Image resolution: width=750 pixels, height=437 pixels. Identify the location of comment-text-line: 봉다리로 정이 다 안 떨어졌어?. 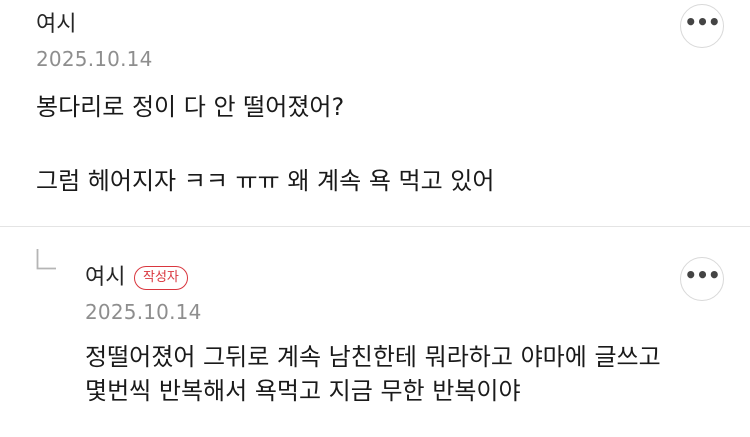
(190, 107).